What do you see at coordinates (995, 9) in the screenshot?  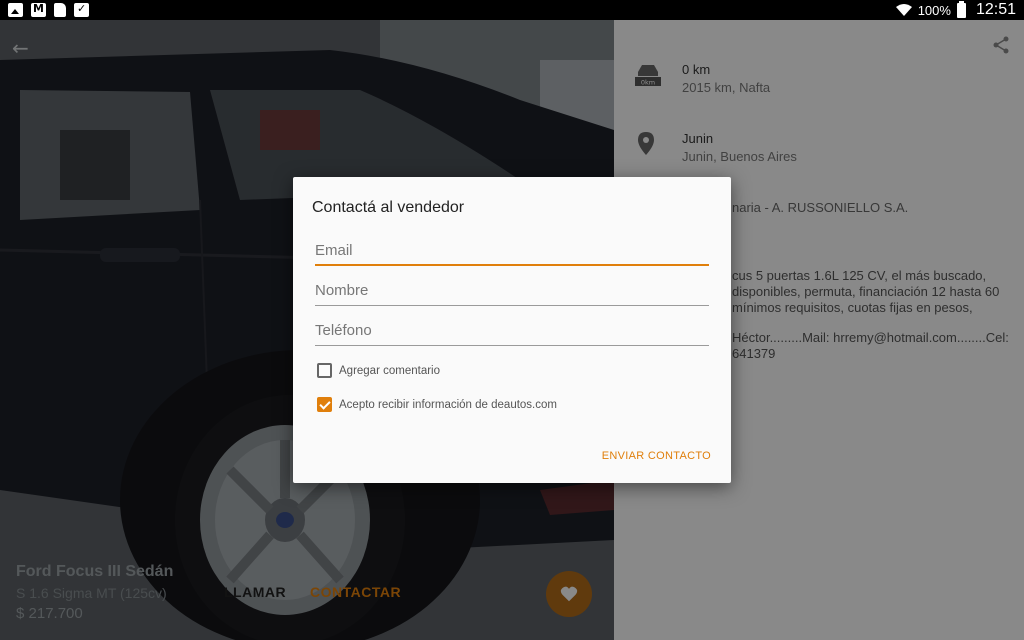 I see `clock: 12:51` at bounding box center [995, 9].